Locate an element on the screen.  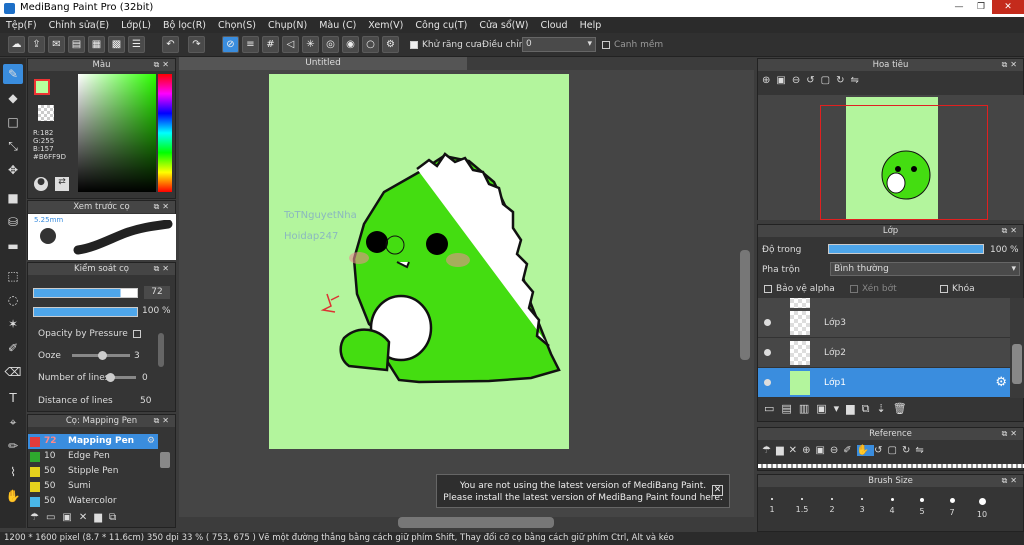
menu-file: Tệp(F) is located at coordinates (21, 25).